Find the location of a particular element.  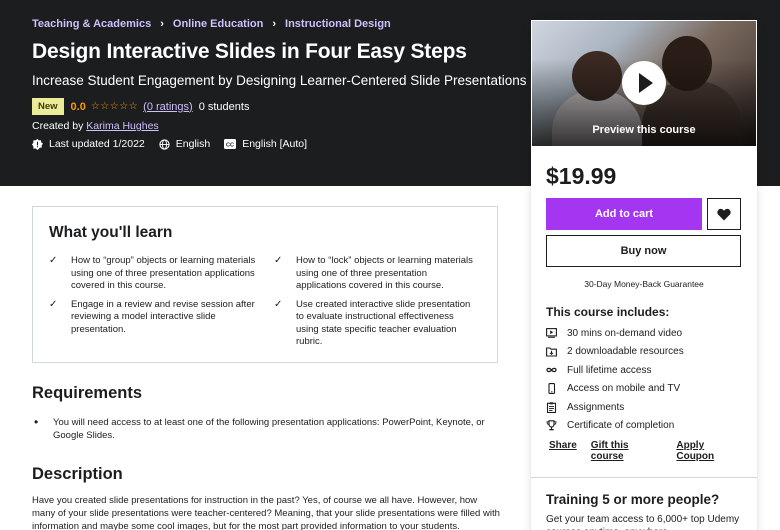

list-item: Access on mobile and TV is located at coordinates (615, 389).